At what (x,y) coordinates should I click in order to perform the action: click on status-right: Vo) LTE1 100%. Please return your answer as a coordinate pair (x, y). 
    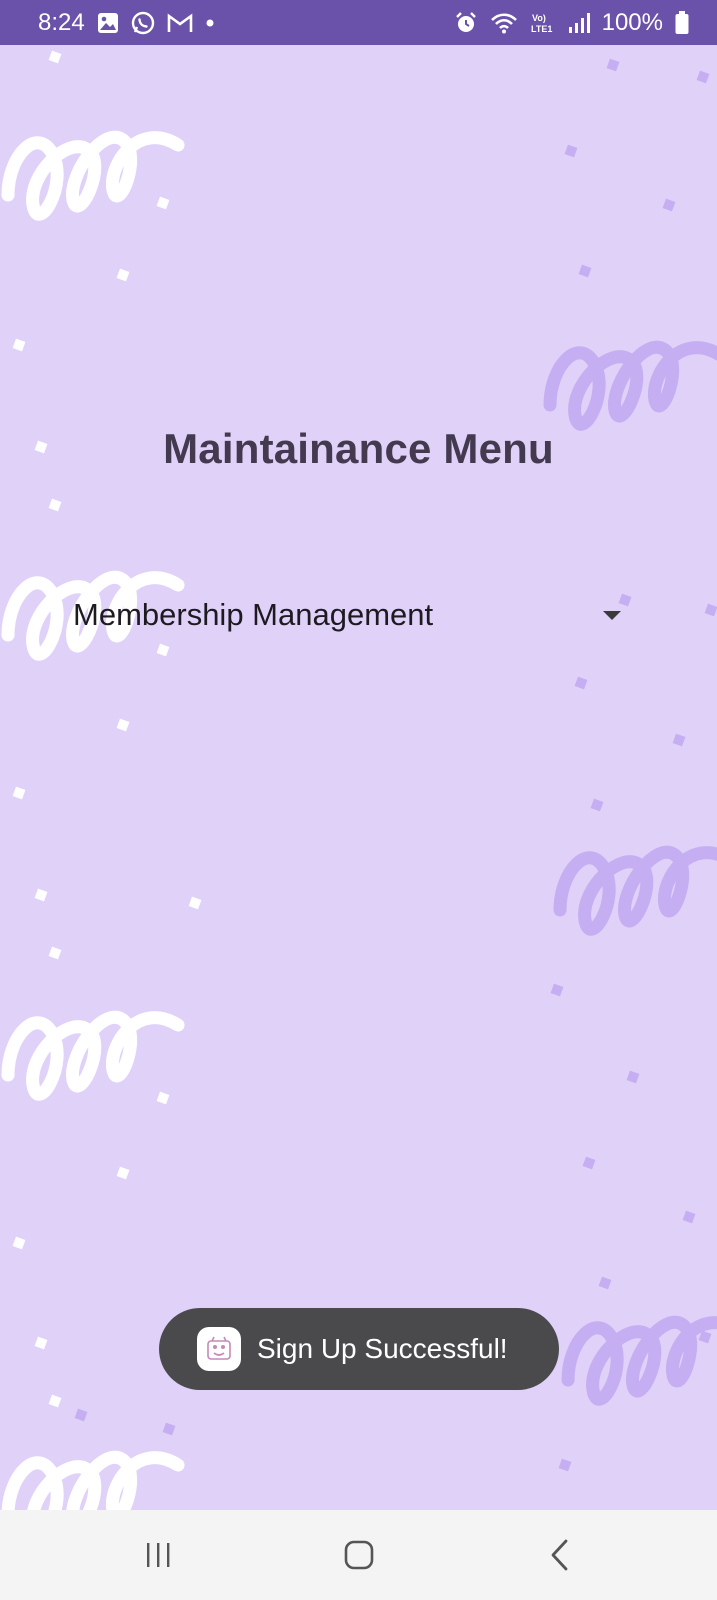
    Looking at the image, I should click on (571, 23).